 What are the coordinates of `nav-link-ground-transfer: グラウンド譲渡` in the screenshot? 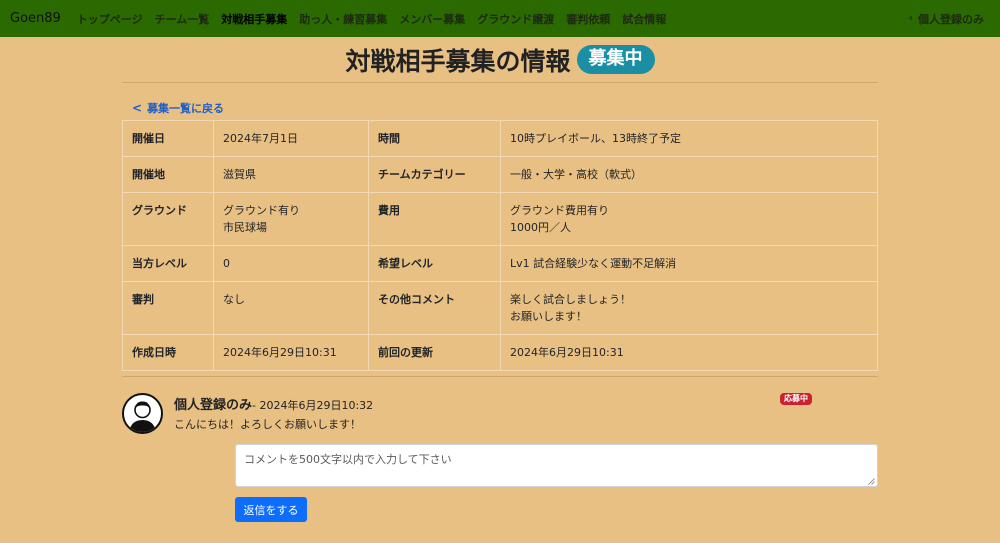 It's located at (515, 19).